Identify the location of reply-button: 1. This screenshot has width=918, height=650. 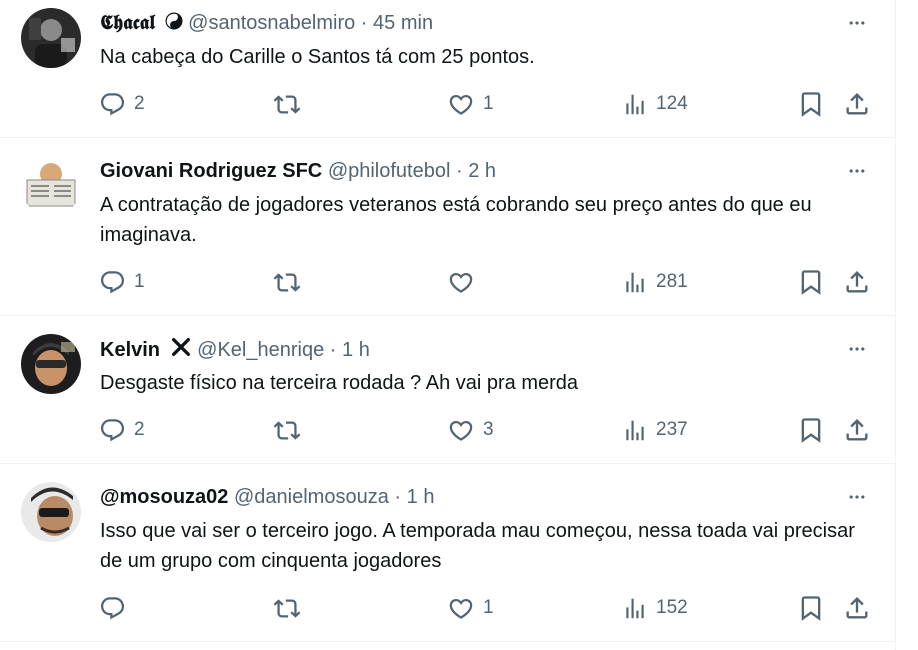
(122, 282).